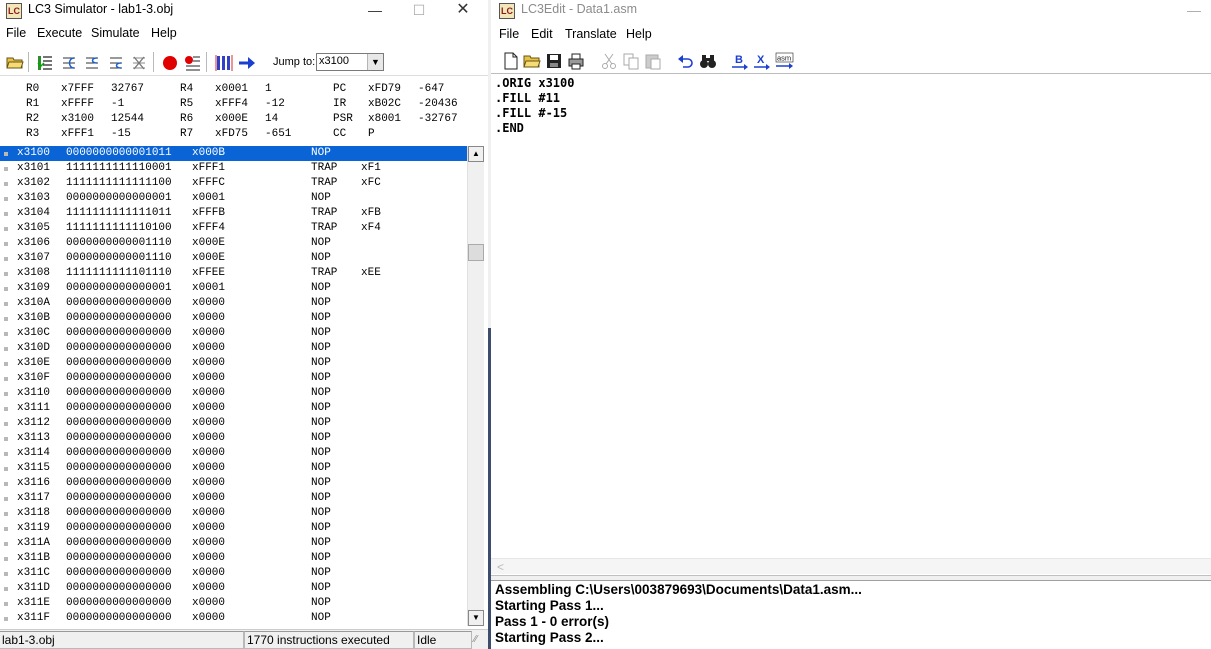 This screenshot has width=1211, height=649. What do you see at coordinates (115, 33) in the screenshot?
I see `menu-simulate: Simulate` at bounding box center [115, 33].